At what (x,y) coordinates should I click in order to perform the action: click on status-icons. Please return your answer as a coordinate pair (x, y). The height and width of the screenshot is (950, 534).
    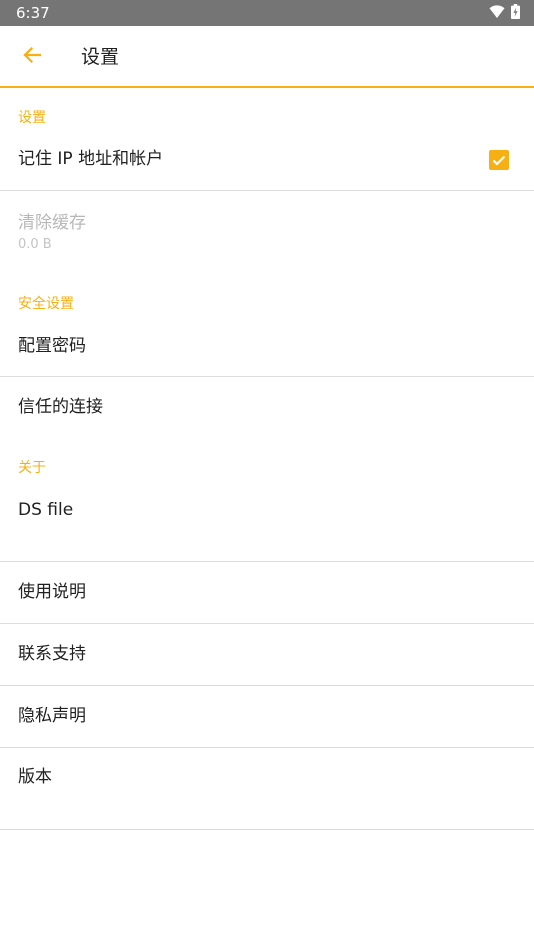
    Looking at the image, I should click on (504, 13).